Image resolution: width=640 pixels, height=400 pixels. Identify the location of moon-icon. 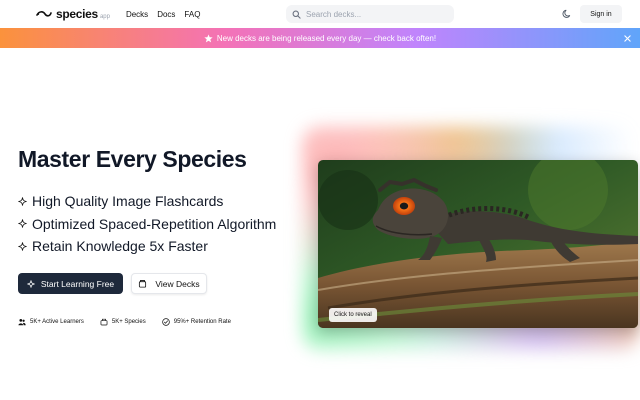
(566, 13).